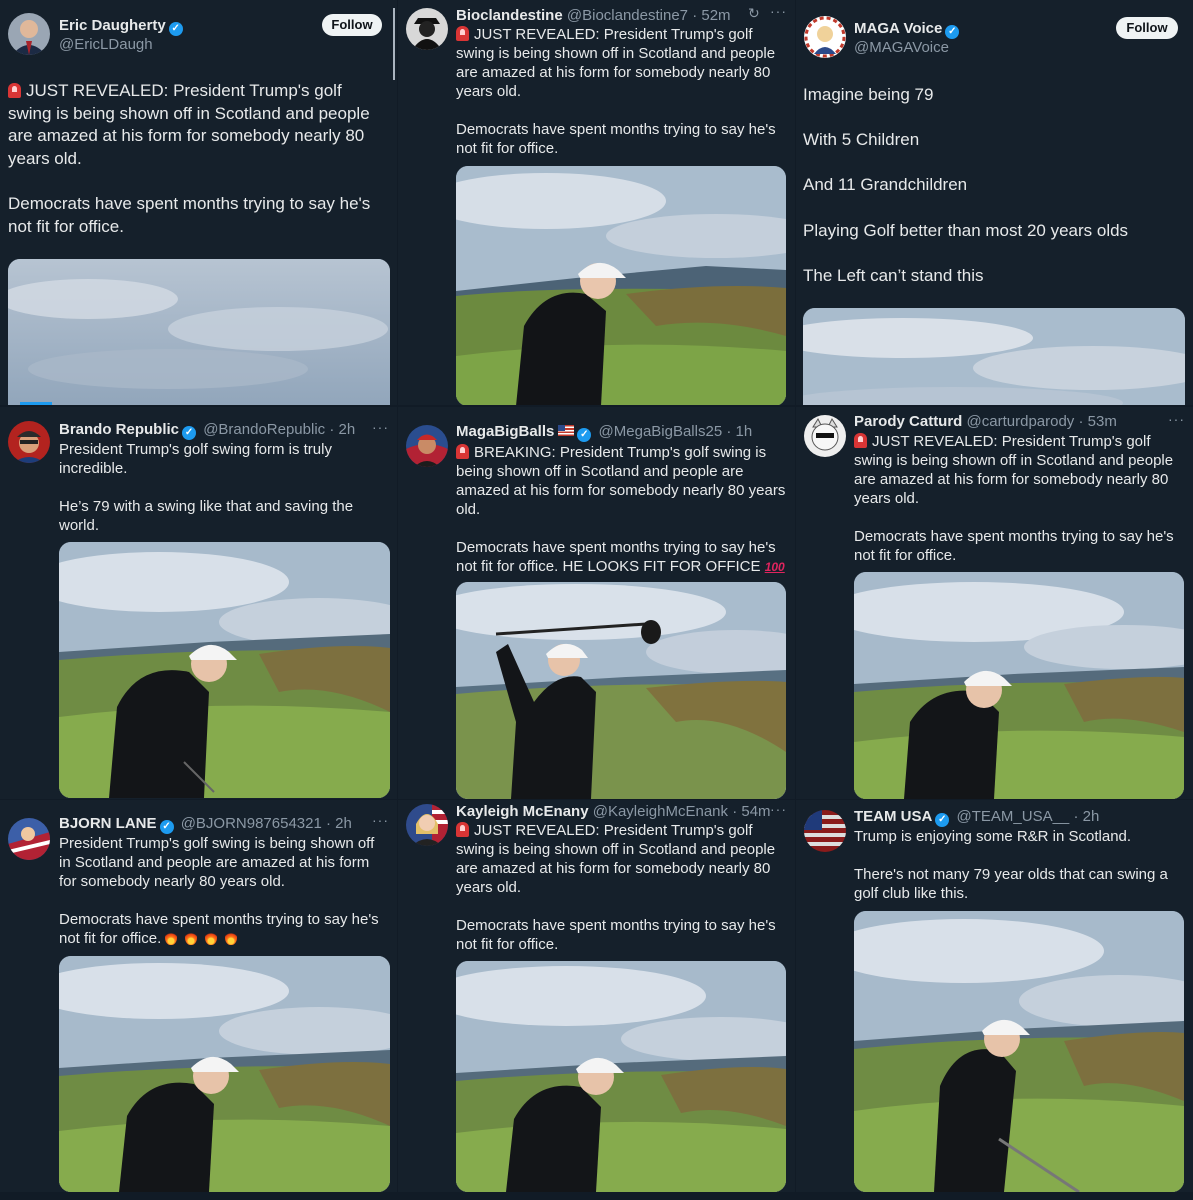 Image resolution: width=1193 pixels, height=1200 pixels. I want to click on post-header: Brando Republic ✓ @BrandoRepublic · 2h, so click(207, 430).